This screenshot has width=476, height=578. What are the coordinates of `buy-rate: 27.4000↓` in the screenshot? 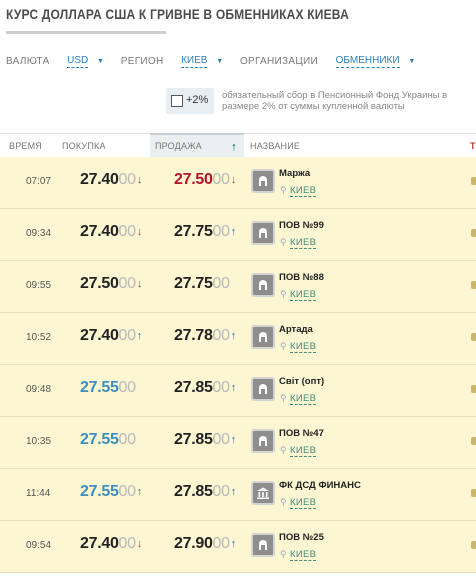 It's located at (111, 180).